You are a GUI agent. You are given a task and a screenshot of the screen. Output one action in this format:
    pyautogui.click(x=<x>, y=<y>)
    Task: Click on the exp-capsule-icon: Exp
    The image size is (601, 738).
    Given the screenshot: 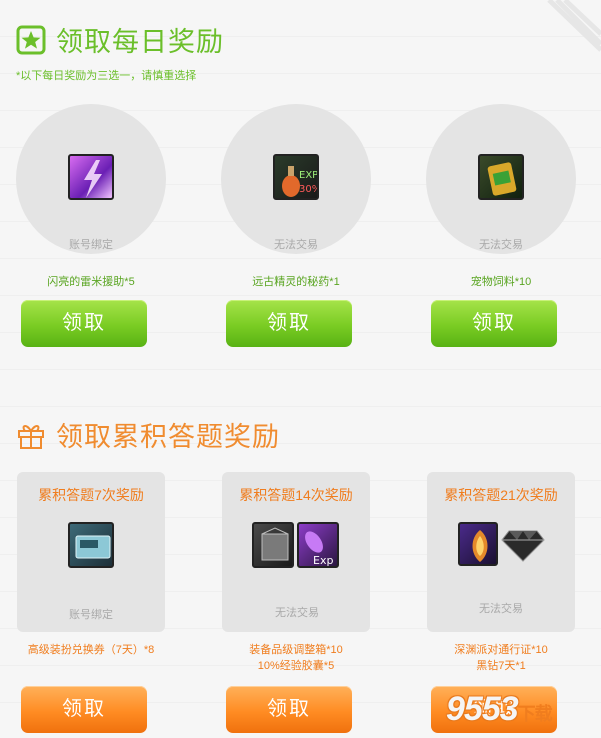 What is the action you would take?
    pyautogui.click(x=318, y=545)
    